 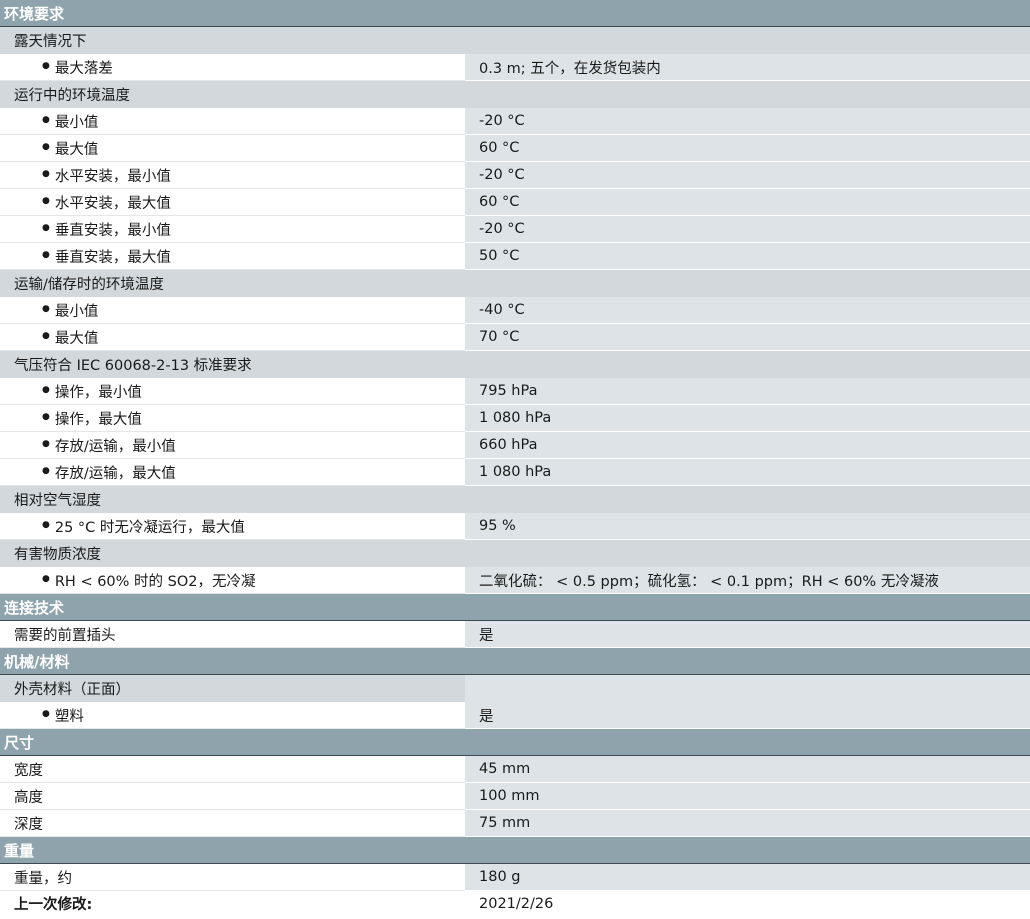 What do you see at coordinates (72, 690) in the screenshot?
I see `spec-label: 外壳材料（正面）` at bounding box center [72, 690].